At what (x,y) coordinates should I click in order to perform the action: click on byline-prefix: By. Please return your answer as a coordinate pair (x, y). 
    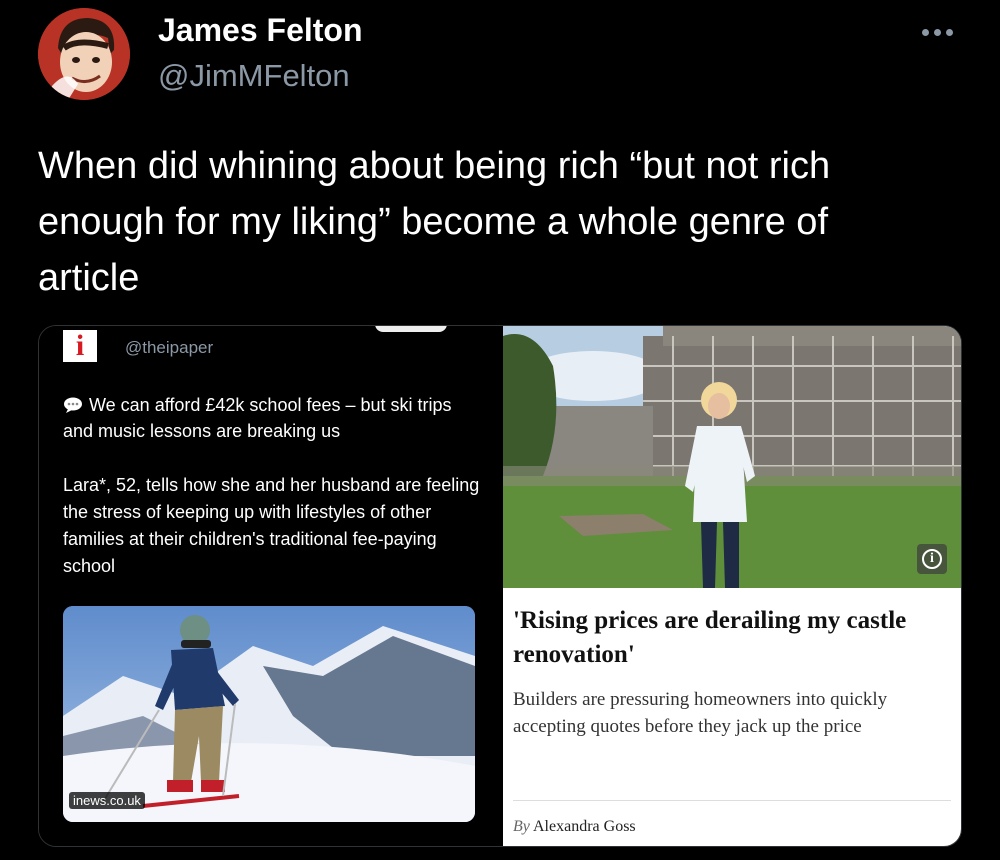
    Looking at the image, I should click on (521, 826).